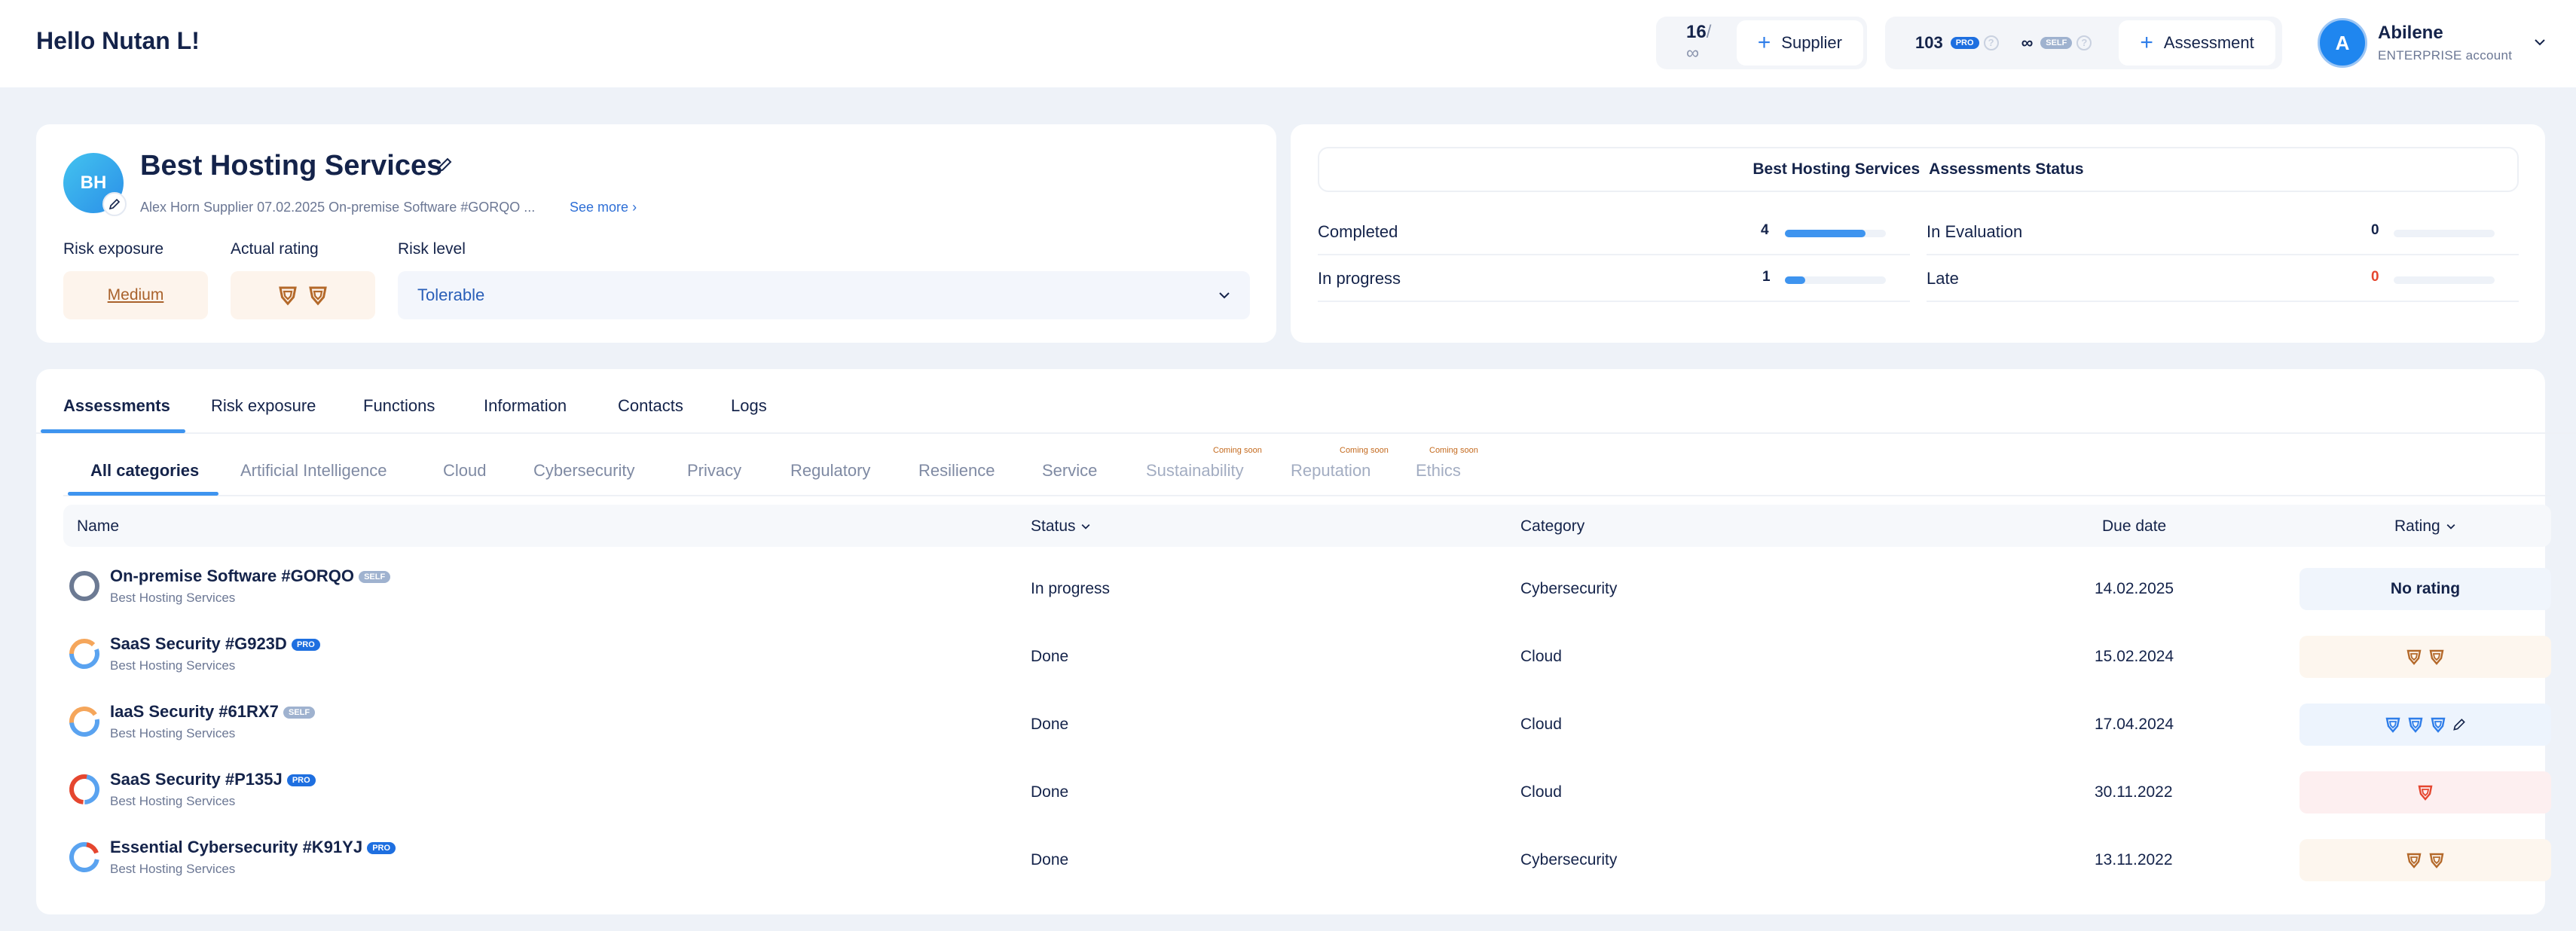  I want to click on assessment-due-date: 30.11.2022, so click(2134, 792).